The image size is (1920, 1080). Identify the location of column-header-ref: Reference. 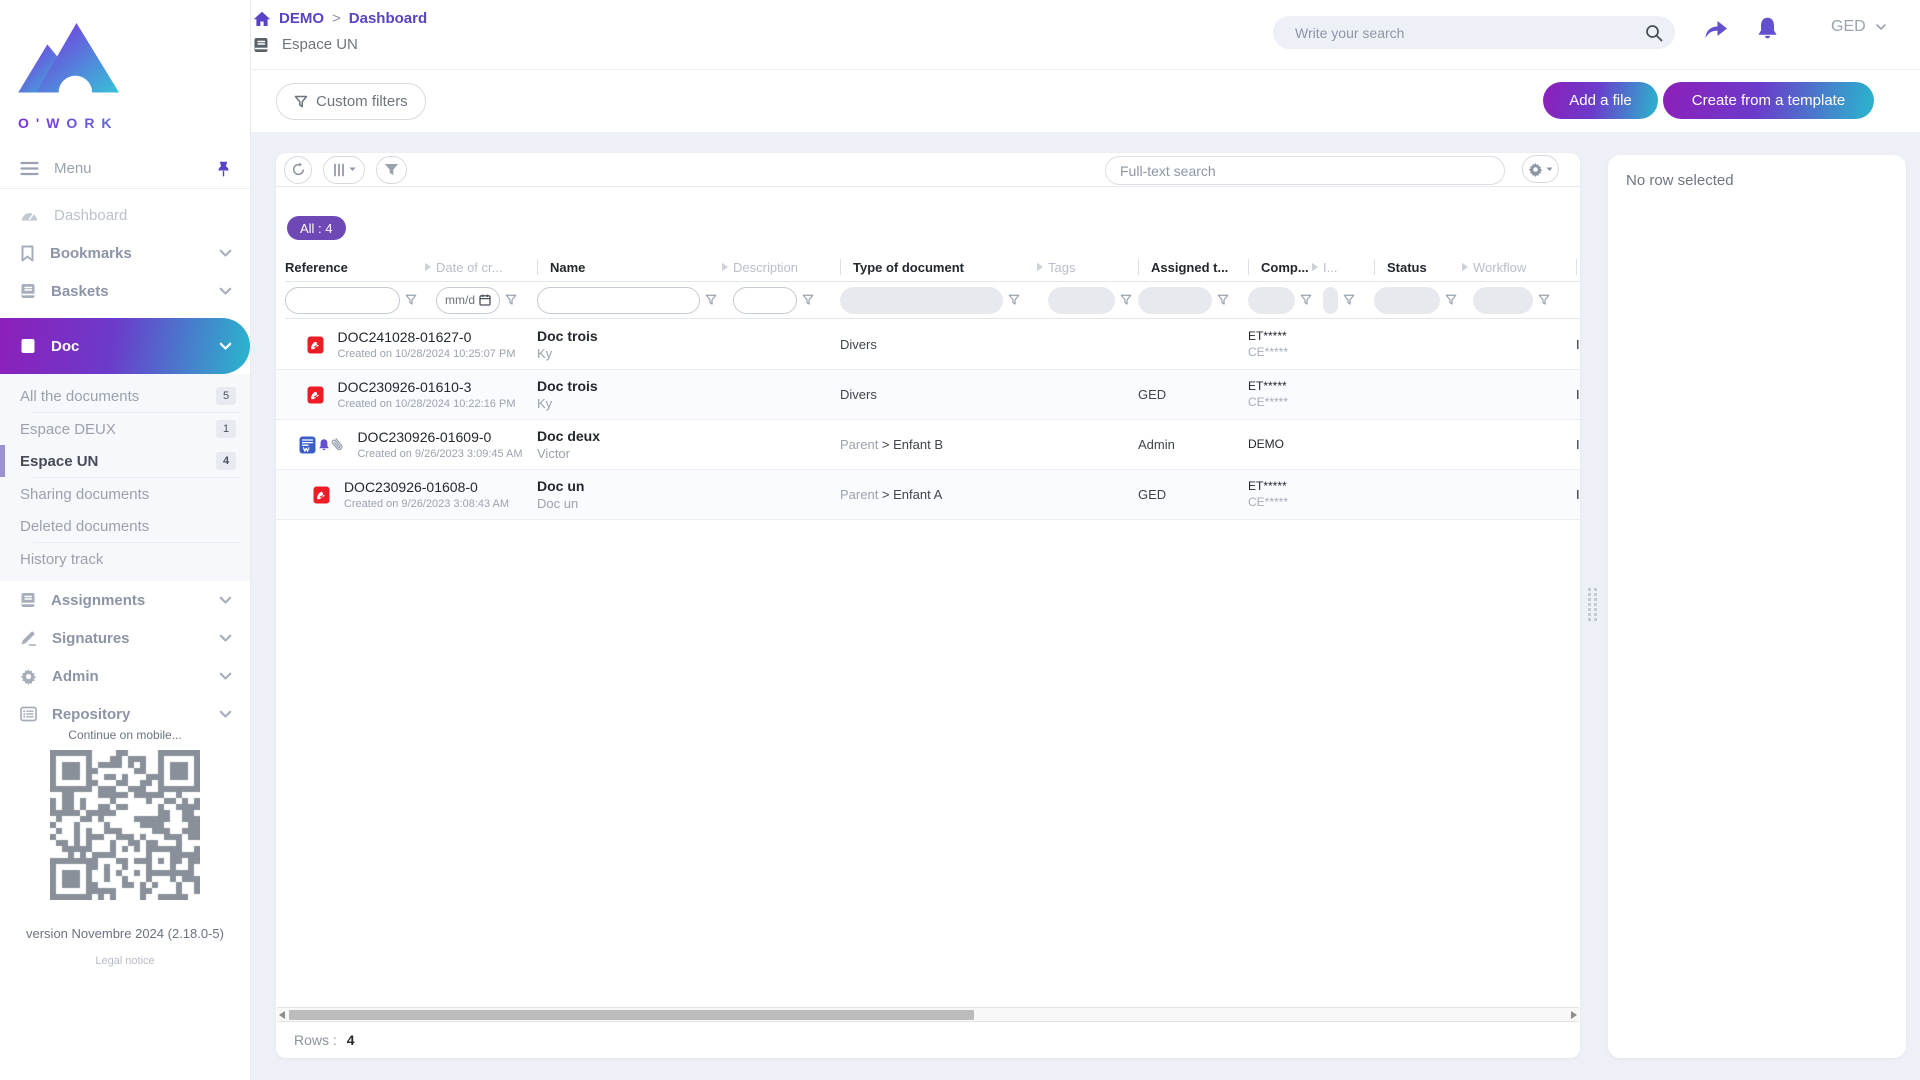
(360, 267).